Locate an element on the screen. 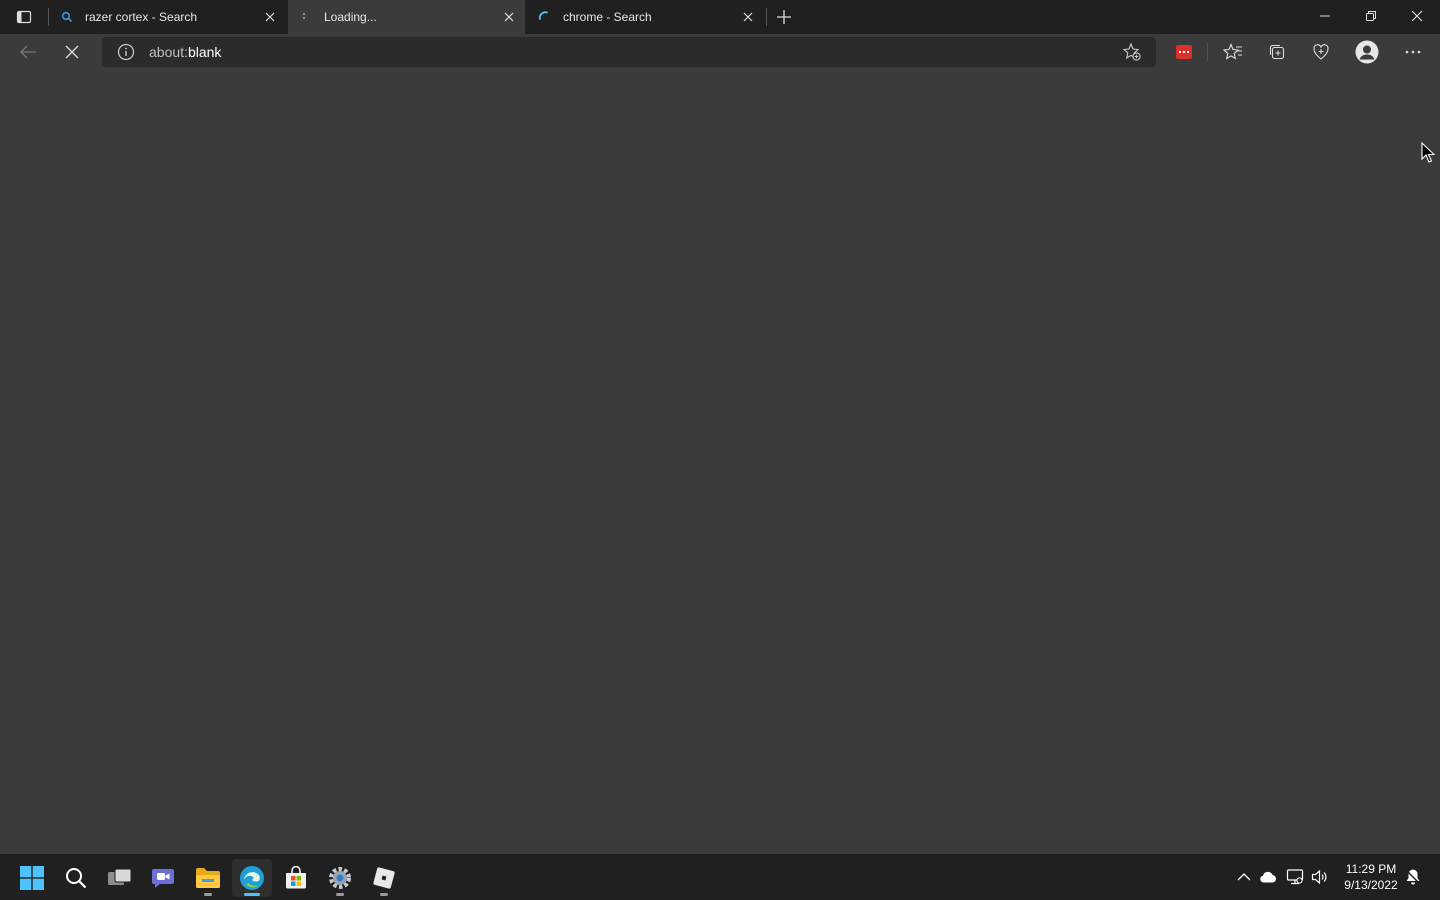 This screenshot has height=900, width=1440. info-icon is located at coordinates (126, 52).